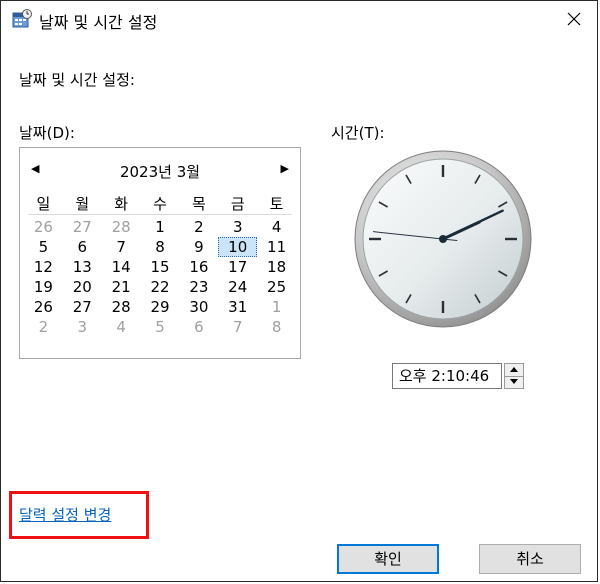 The height and width of the screenshot is (584, 600). Describe the element at coordinates (198, 267) in the screenshot. I see `calendar-day: 16` at that location.